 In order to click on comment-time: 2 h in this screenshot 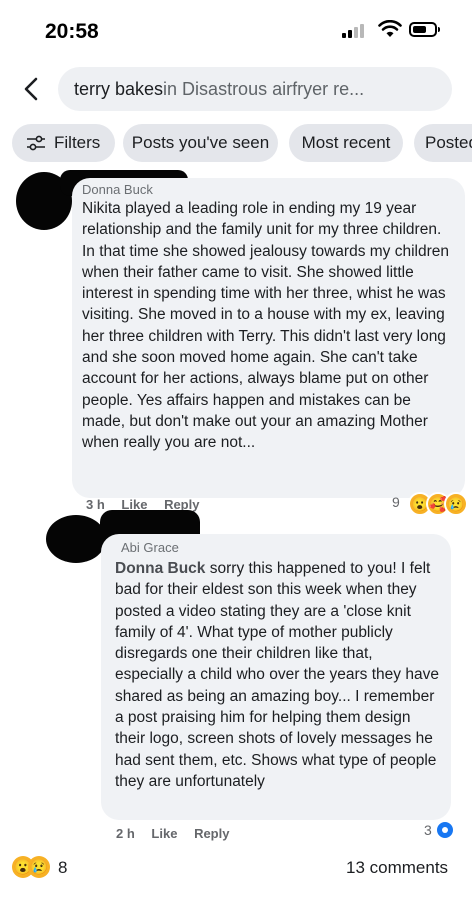, I will do `click(125, 833)`.